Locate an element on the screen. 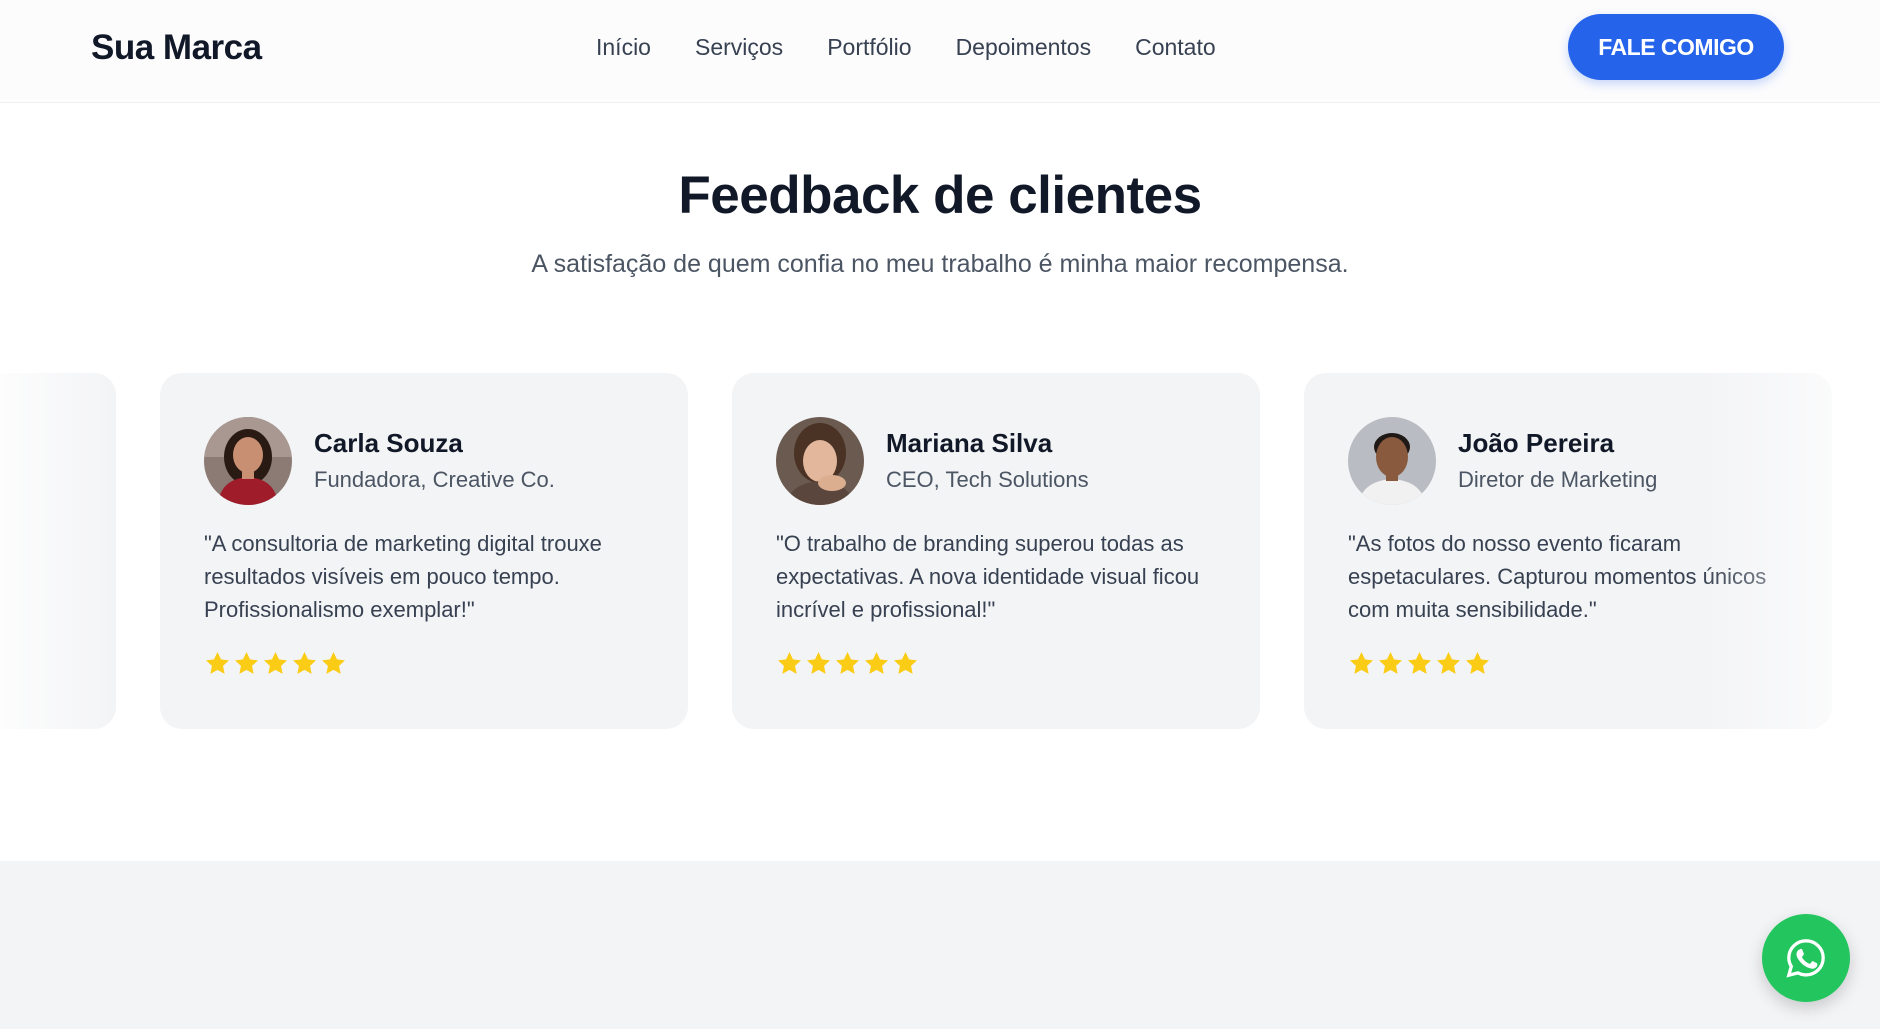 This screenshot has height=1029, width=1880. contact-cta-button: FALE COMIGO is located at coordinates (1676, 47).